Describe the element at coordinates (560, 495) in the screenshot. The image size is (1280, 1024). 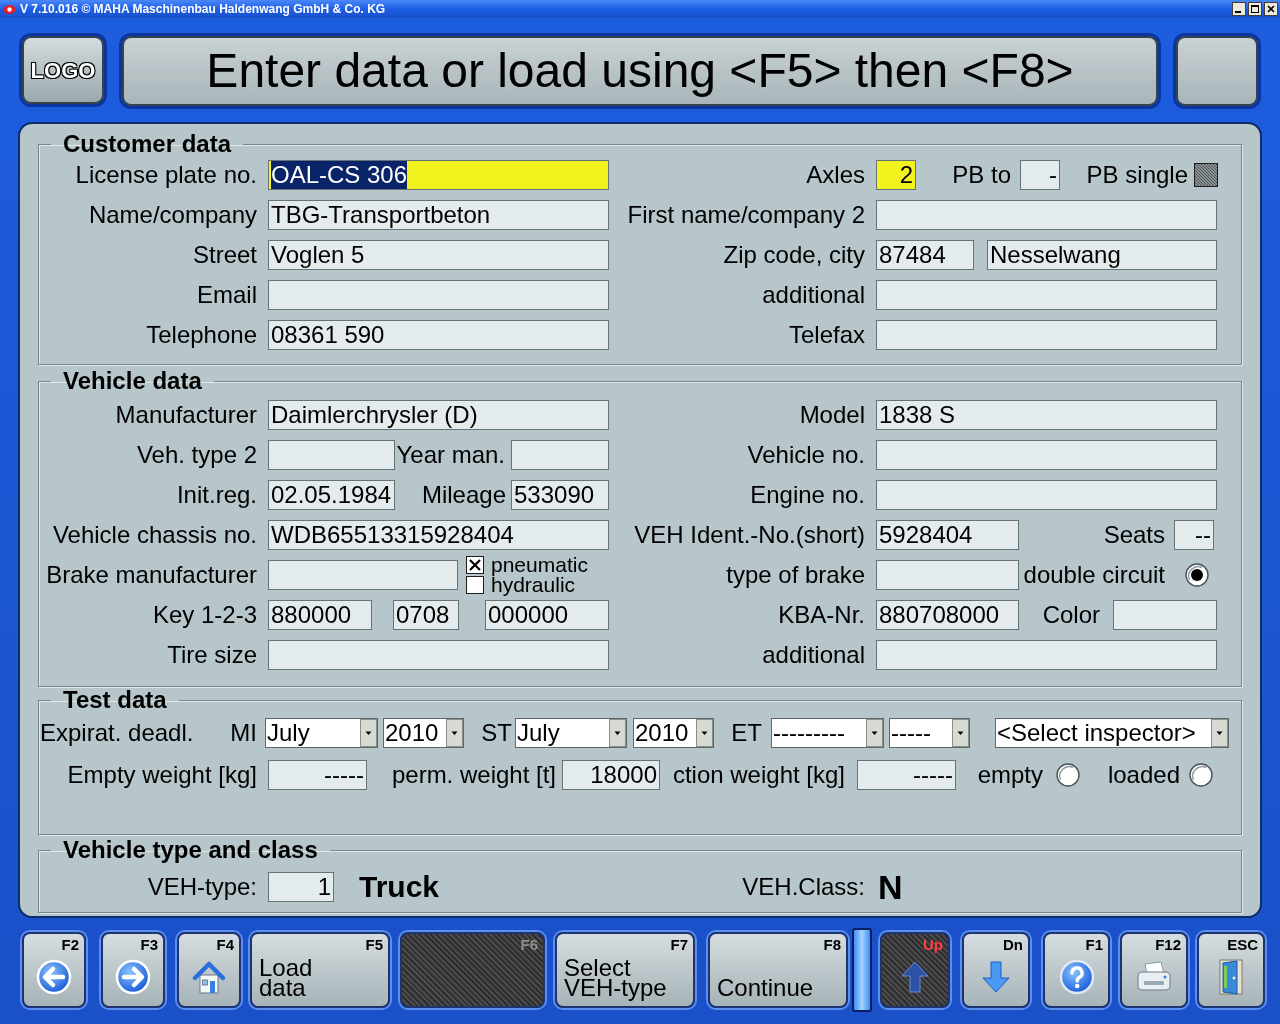
I see `input-field: 533090` at that location.